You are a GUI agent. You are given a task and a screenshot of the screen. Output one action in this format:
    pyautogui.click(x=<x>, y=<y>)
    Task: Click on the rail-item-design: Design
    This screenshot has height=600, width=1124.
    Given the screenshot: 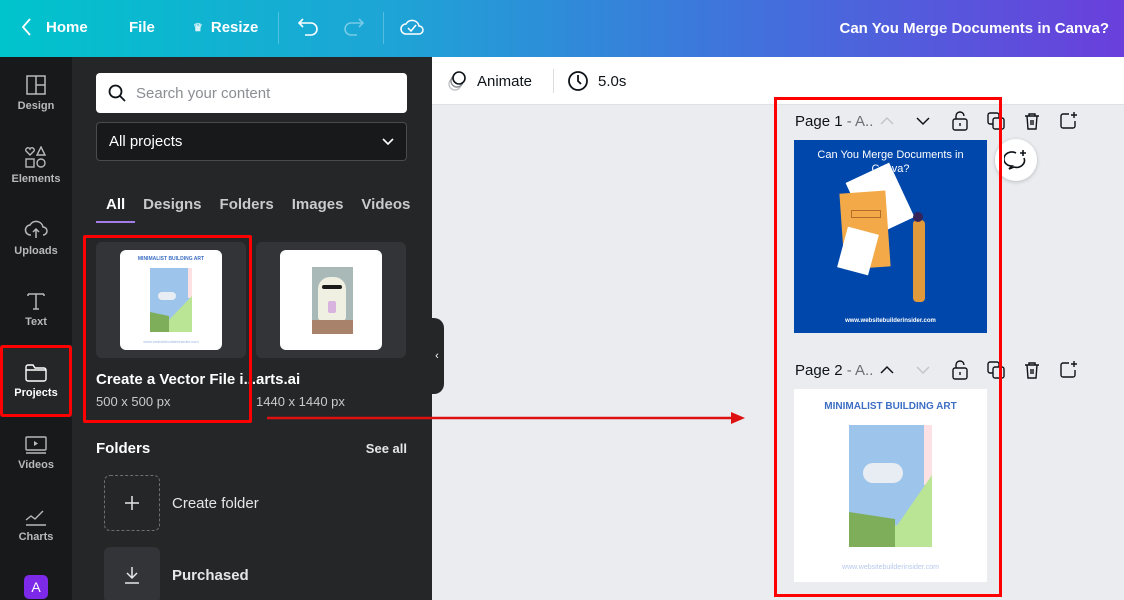 What is the action you would take?
    pyautogui.click(x=36, y=93)
    